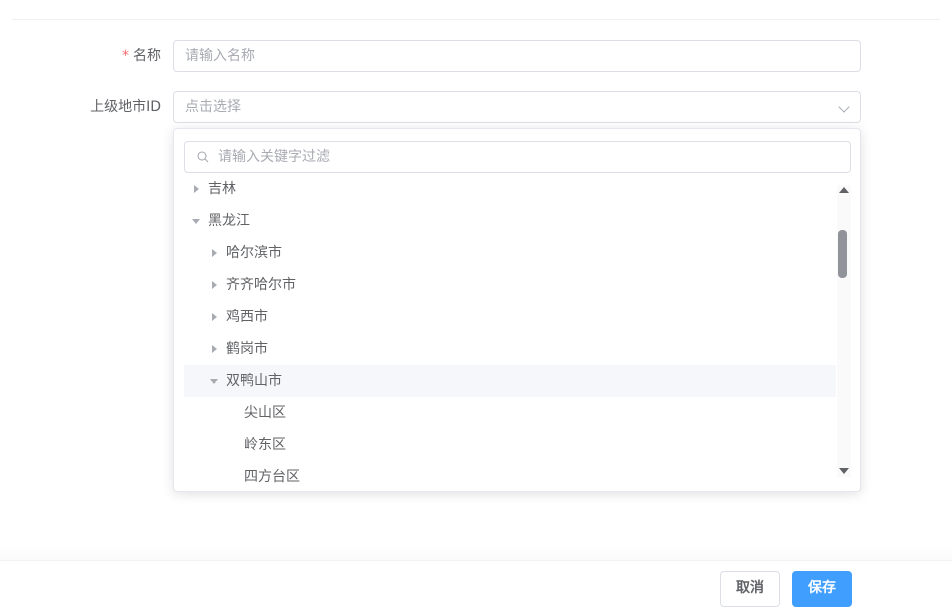  Describe the element at coordinates (222, 189) in the screenshot. I see `tree-node-label: 吉林` at that location.